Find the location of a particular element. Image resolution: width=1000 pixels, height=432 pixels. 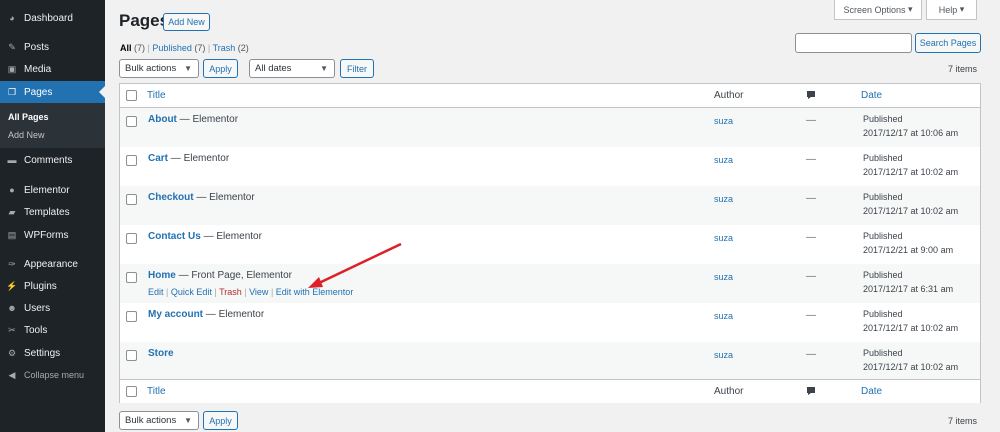

plugin-icon: ⚡ is located at coordinates (12, 285).